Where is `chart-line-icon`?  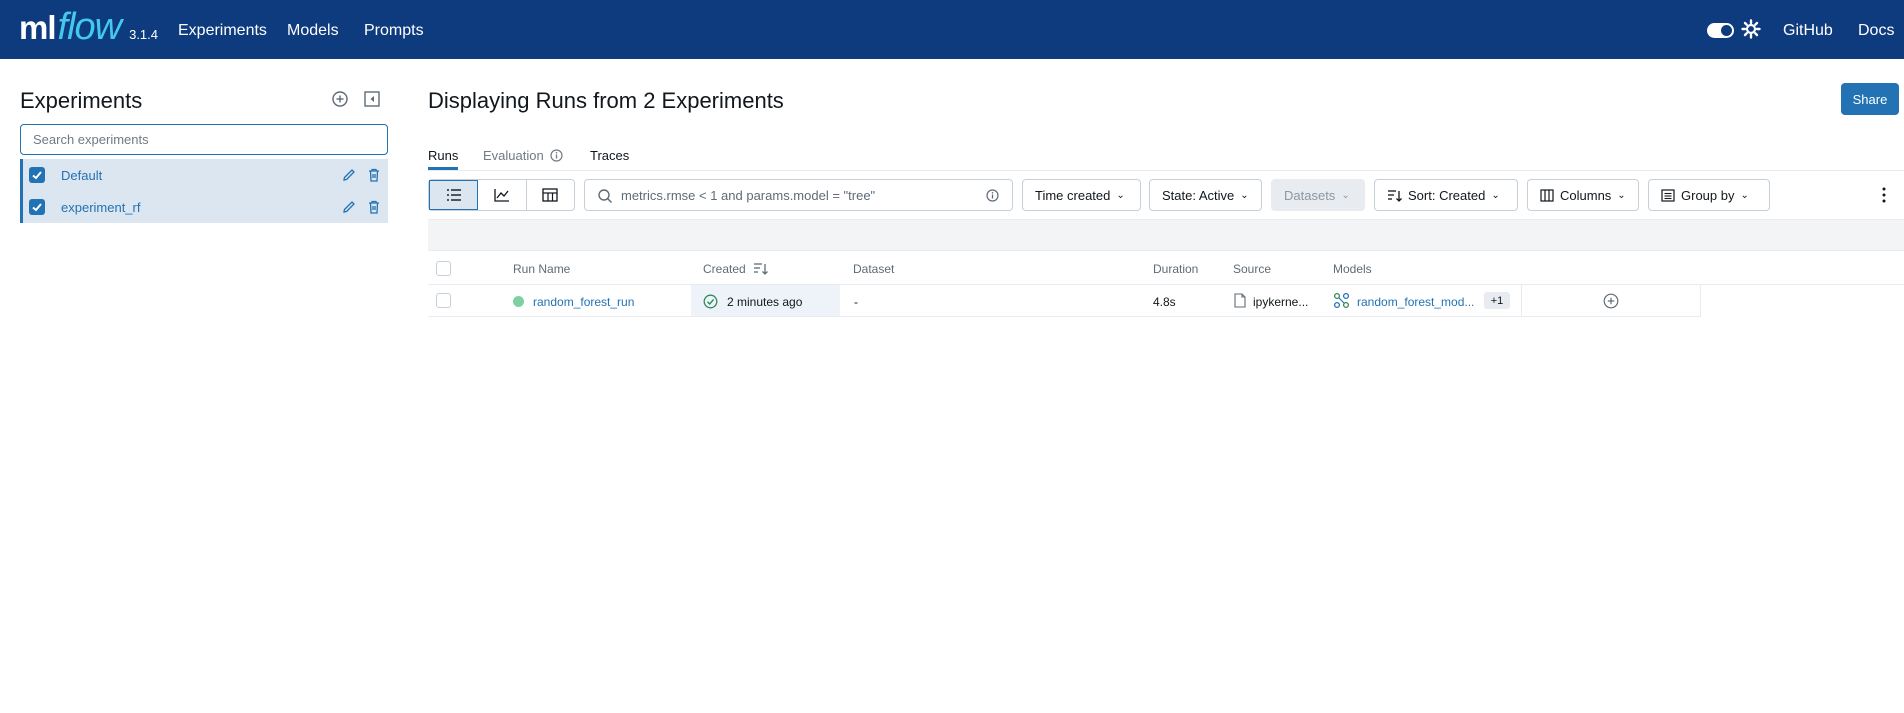 chart-line-icon is located at coordinates (501, 195).